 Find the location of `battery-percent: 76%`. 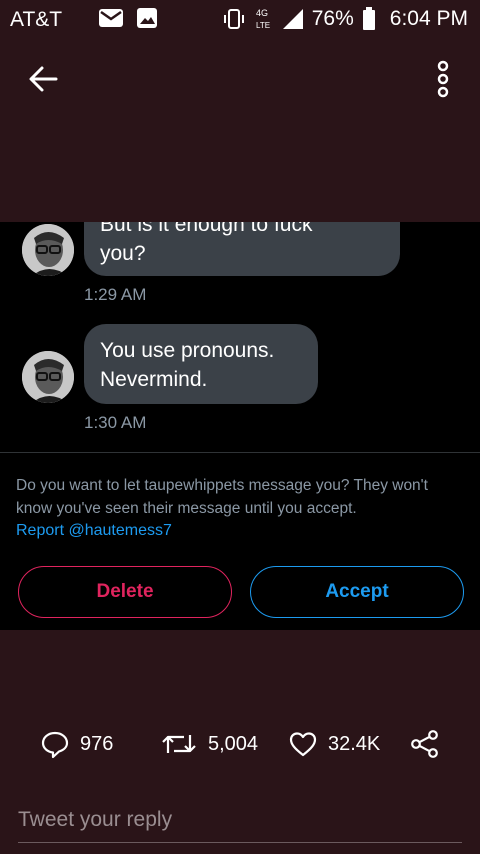

battery-percent: 76% is located at coordinates (332, 18).